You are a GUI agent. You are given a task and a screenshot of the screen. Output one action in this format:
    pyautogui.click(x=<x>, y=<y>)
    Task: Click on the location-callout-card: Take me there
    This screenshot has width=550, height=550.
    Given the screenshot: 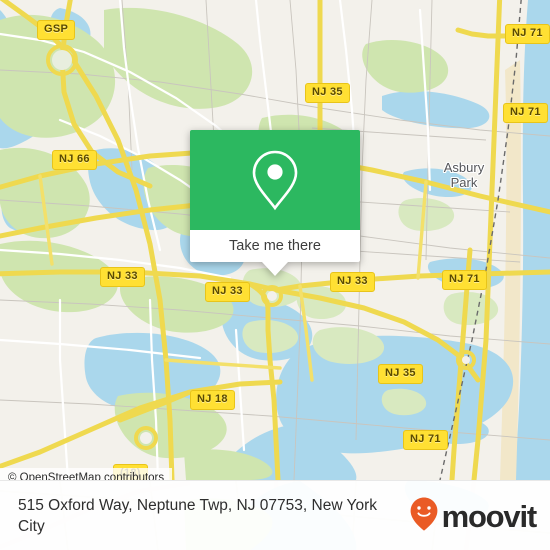 What is the action you would take?
    pyautogui.click(x=275, y=203)
    